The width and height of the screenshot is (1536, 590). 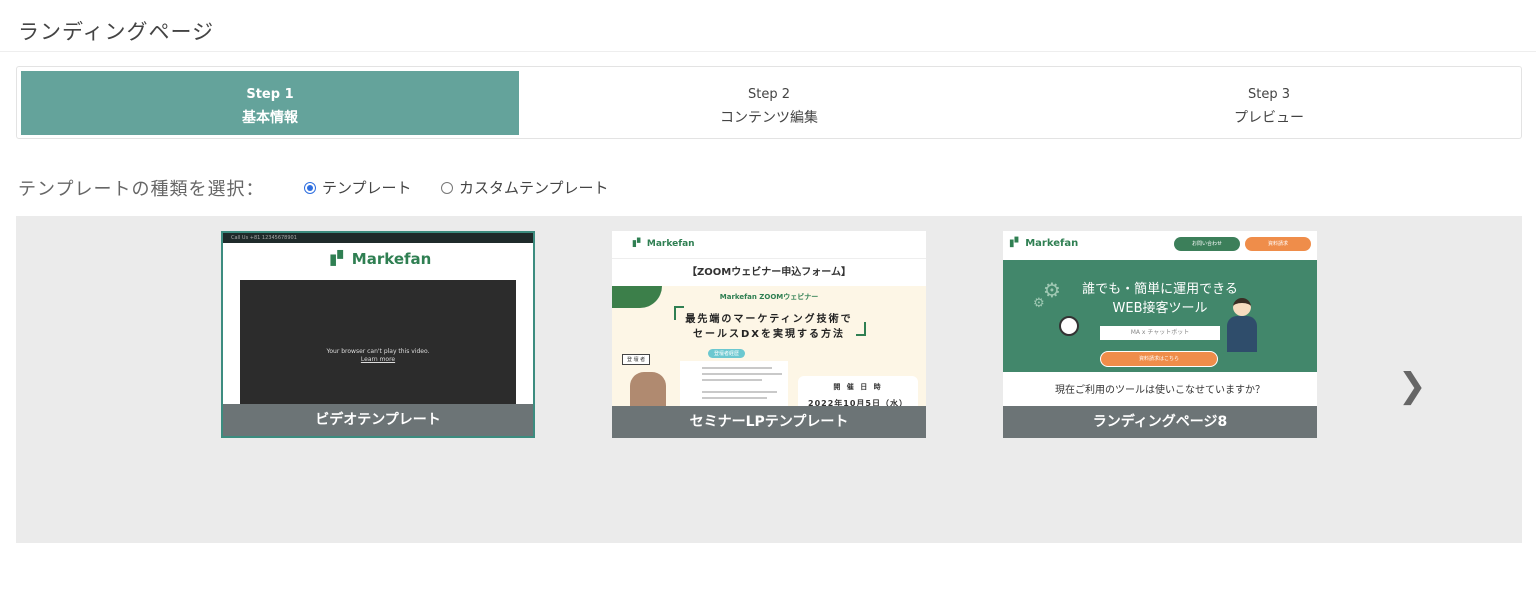 What do you see at coordinates (378, 420) in the screenshot?
I see `template-caption: ビデオテンプレート` at bounding box center [378, 420].